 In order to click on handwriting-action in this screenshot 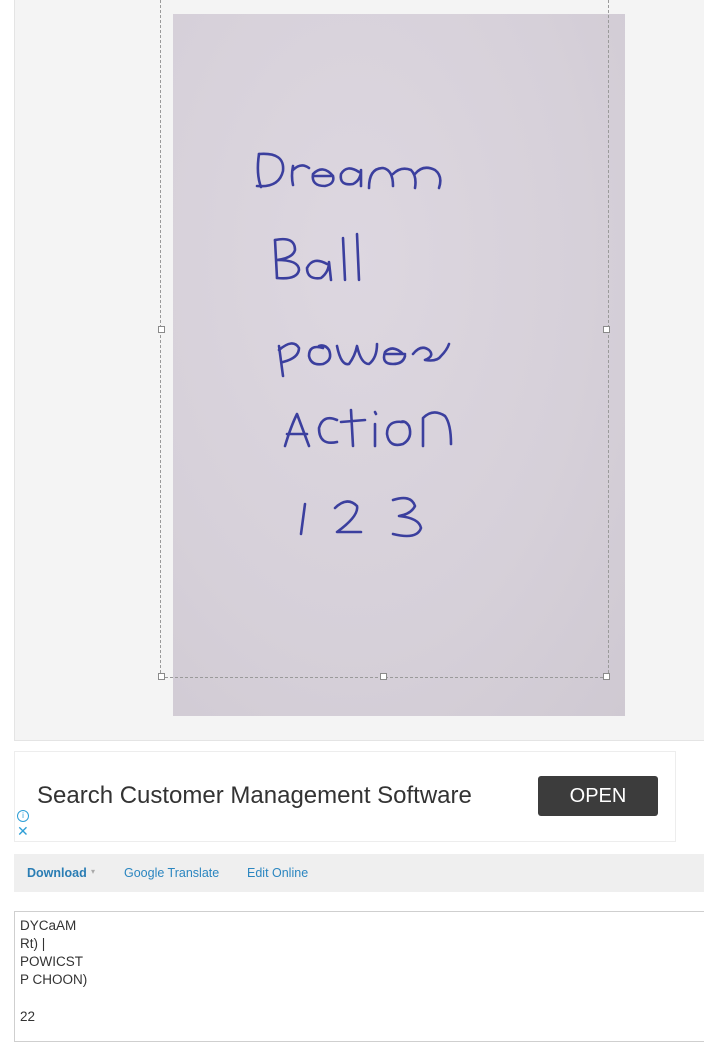, I will do `click(368, 428)`.